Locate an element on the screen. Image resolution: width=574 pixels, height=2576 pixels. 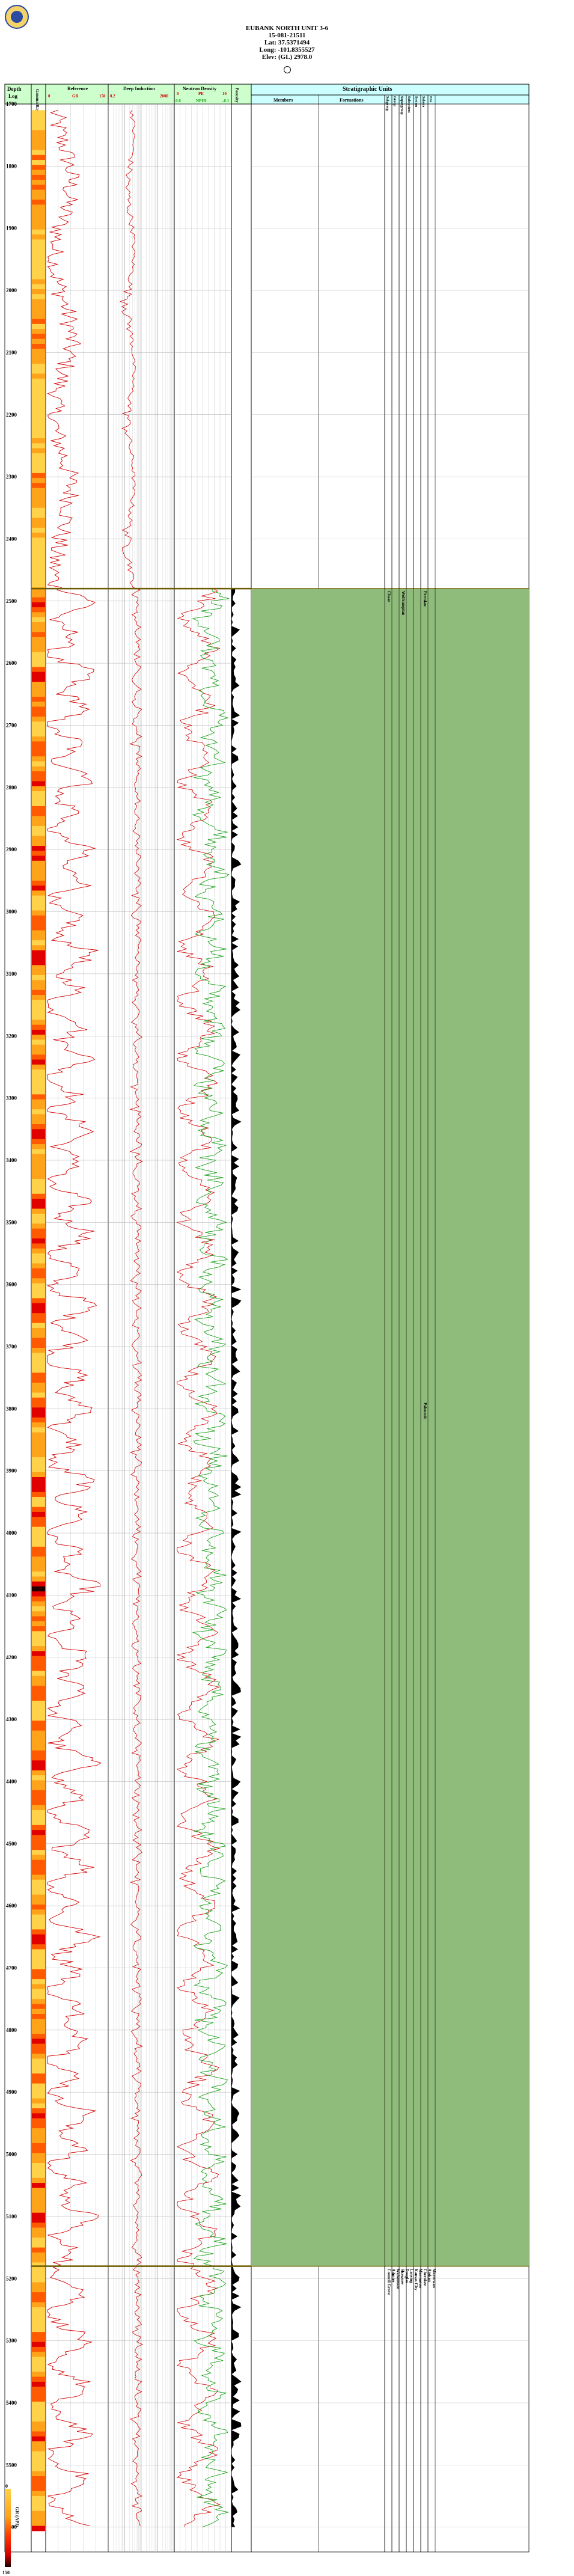
ref-scale-right: 150 is located at coordinates (102, 96).